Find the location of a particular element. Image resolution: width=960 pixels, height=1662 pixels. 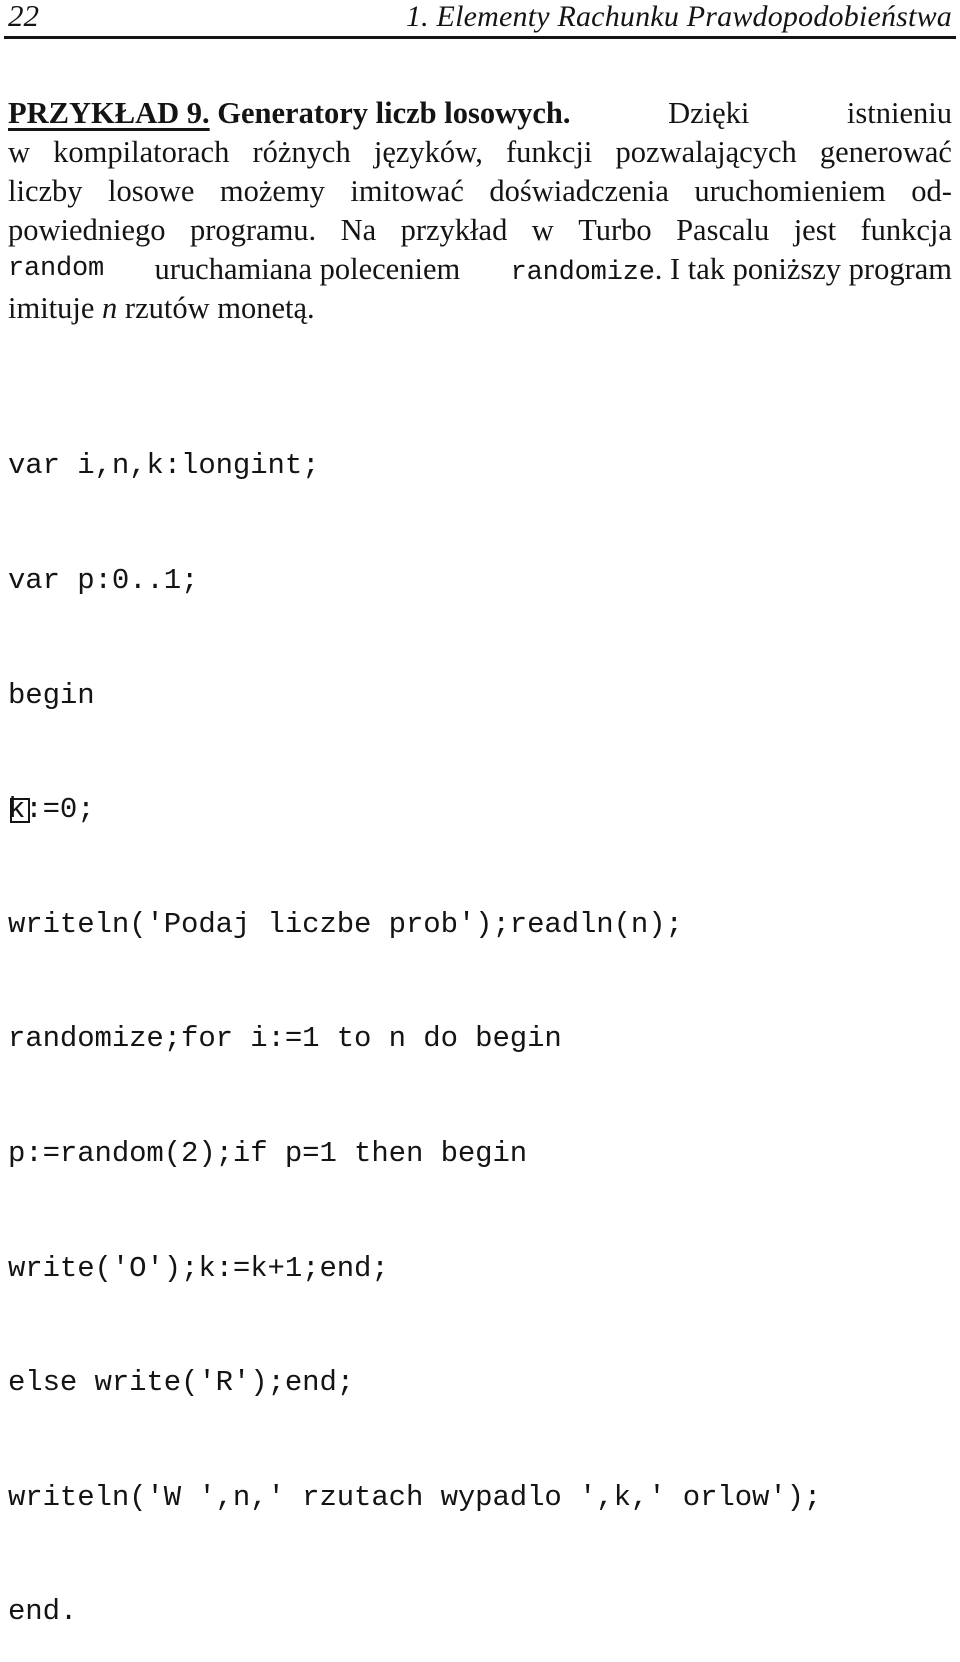

math-variable-n: n is located at coordinates (110, 308).